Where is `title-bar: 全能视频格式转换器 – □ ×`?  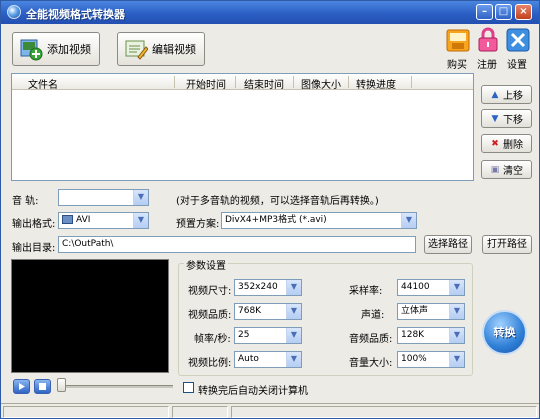 title-bar: 全能视频格式转换器 – □ × is located at coordinates (270, 12).